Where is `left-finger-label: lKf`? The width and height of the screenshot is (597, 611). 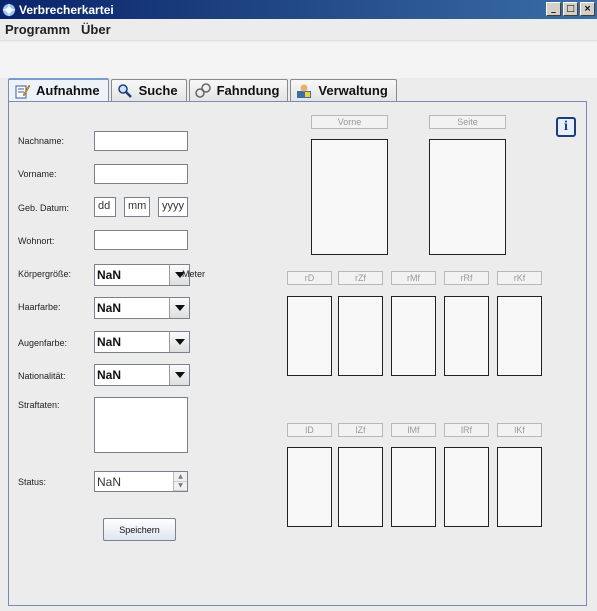
left-finger-label: lKf is located at coordinates (519, 430).